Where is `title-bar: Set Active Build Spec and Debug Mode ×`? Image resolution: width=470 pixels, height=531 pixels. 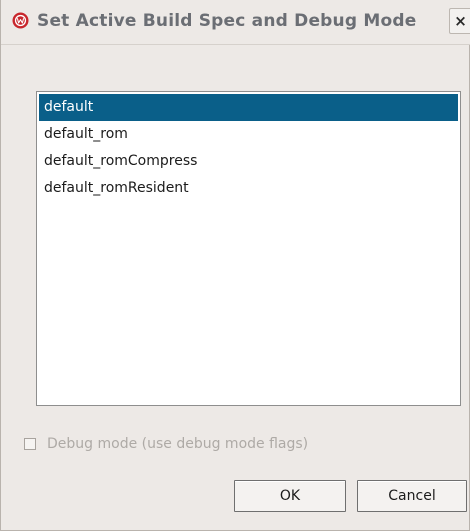
title-bar: Set Active Build Spec and Debug Mode × is located at coordinates (235, 22).